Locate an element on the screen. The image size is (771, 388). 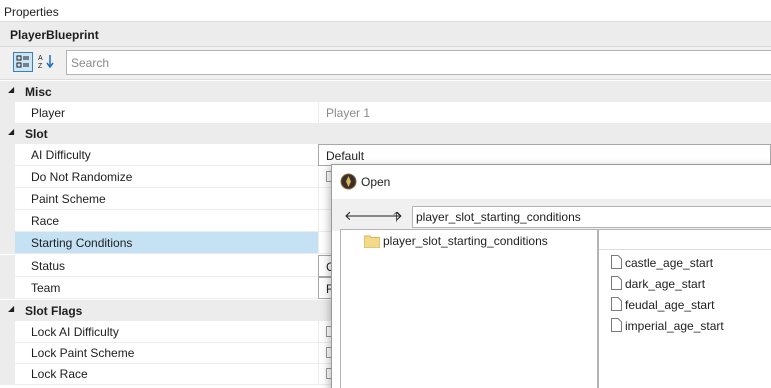
category-slot: ◢ Slot is located at coordinates (385, 133).